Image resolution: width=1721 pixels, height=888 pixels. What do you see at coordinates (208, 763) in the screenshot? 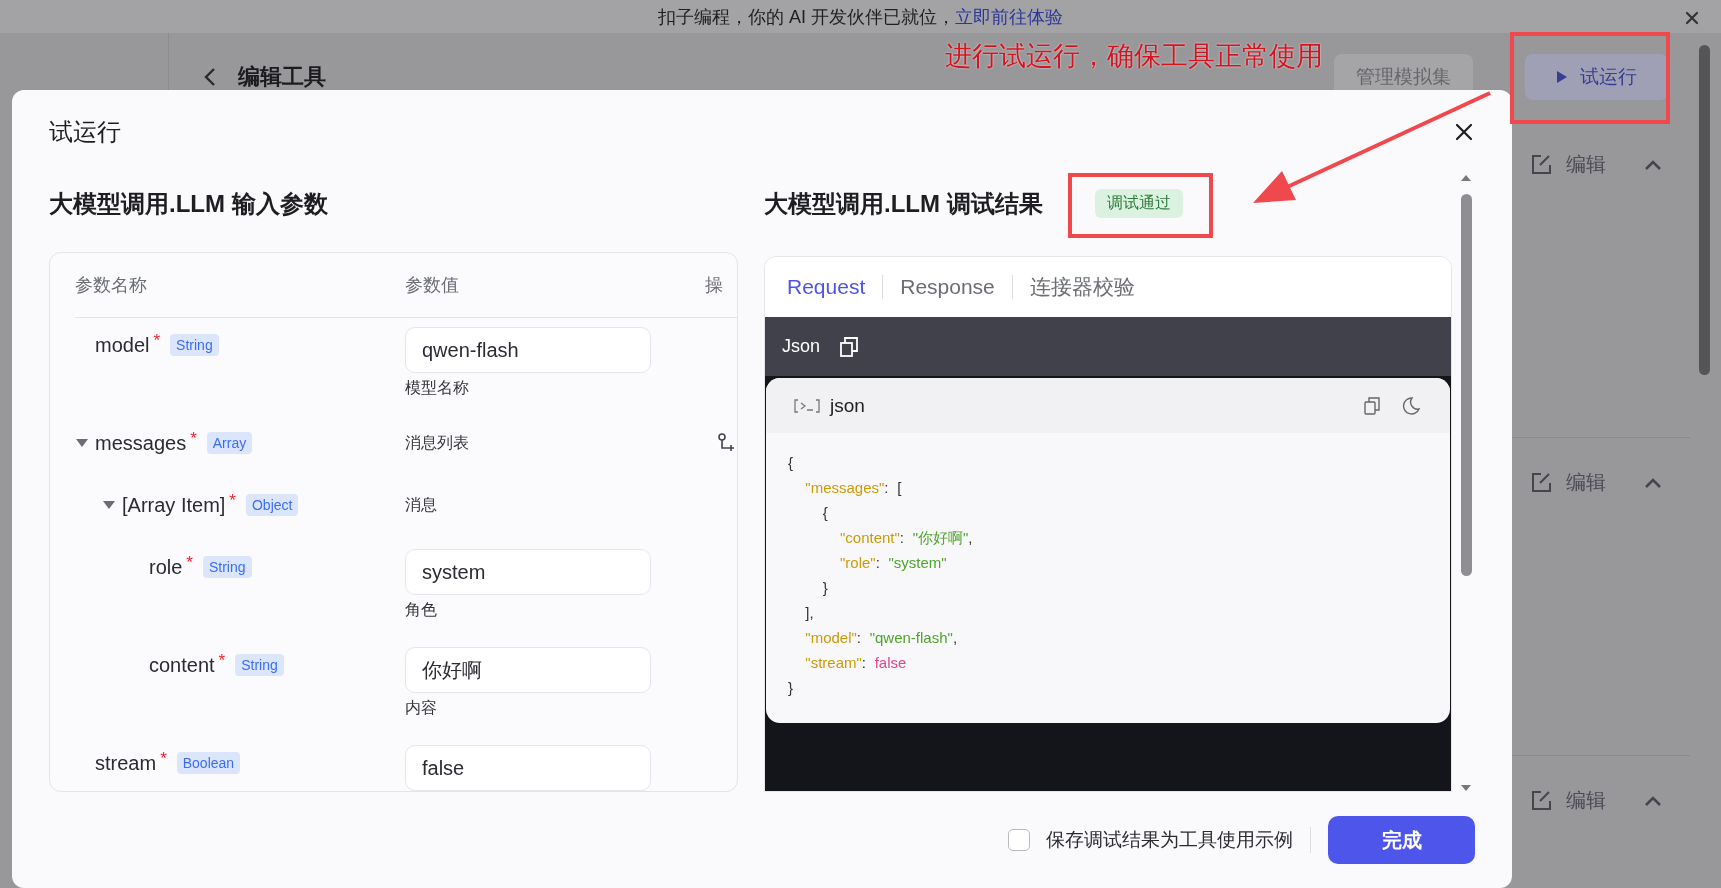
I see `type-tag: Boolean` at bounding box center [208, 763].